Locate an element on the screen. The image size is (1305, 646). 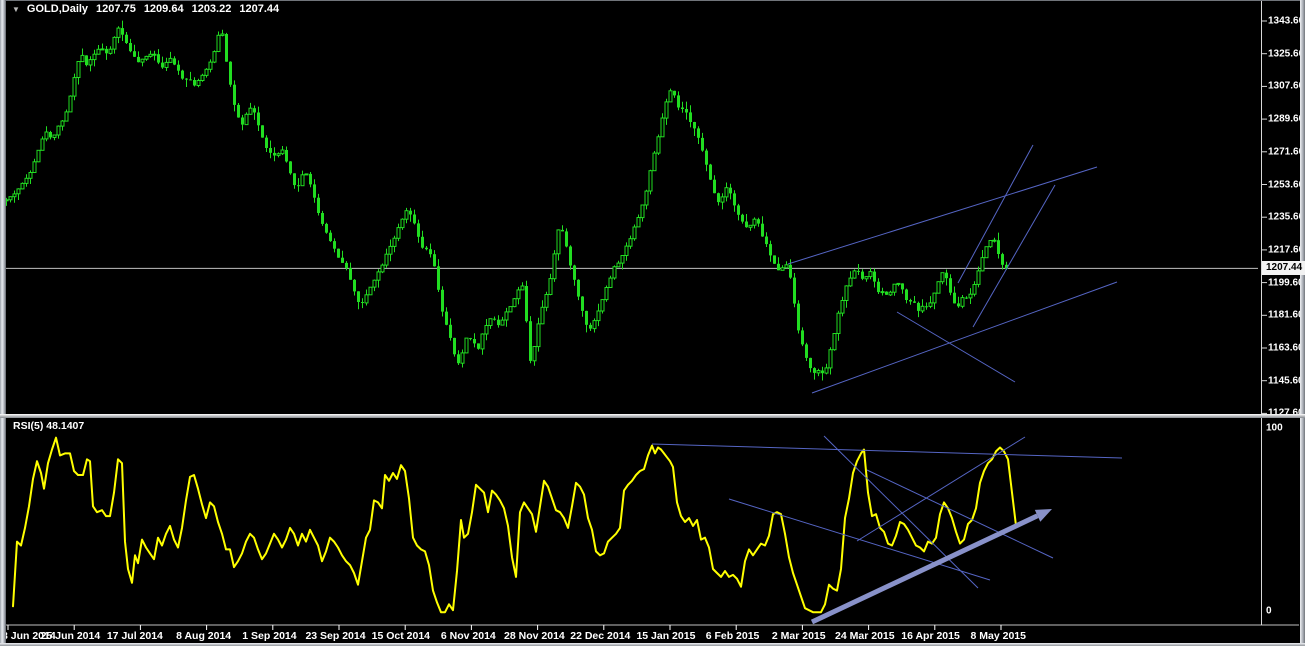
indicator-name: RSI(5) is located at coordinates (28, 426).